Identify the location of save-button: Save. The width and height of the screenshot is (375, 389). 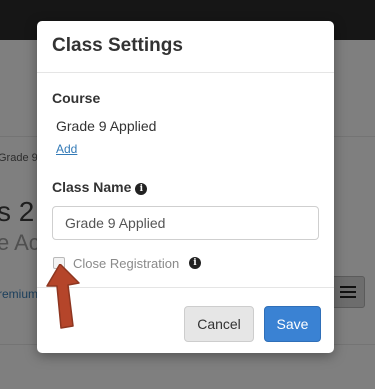
(292, 324).